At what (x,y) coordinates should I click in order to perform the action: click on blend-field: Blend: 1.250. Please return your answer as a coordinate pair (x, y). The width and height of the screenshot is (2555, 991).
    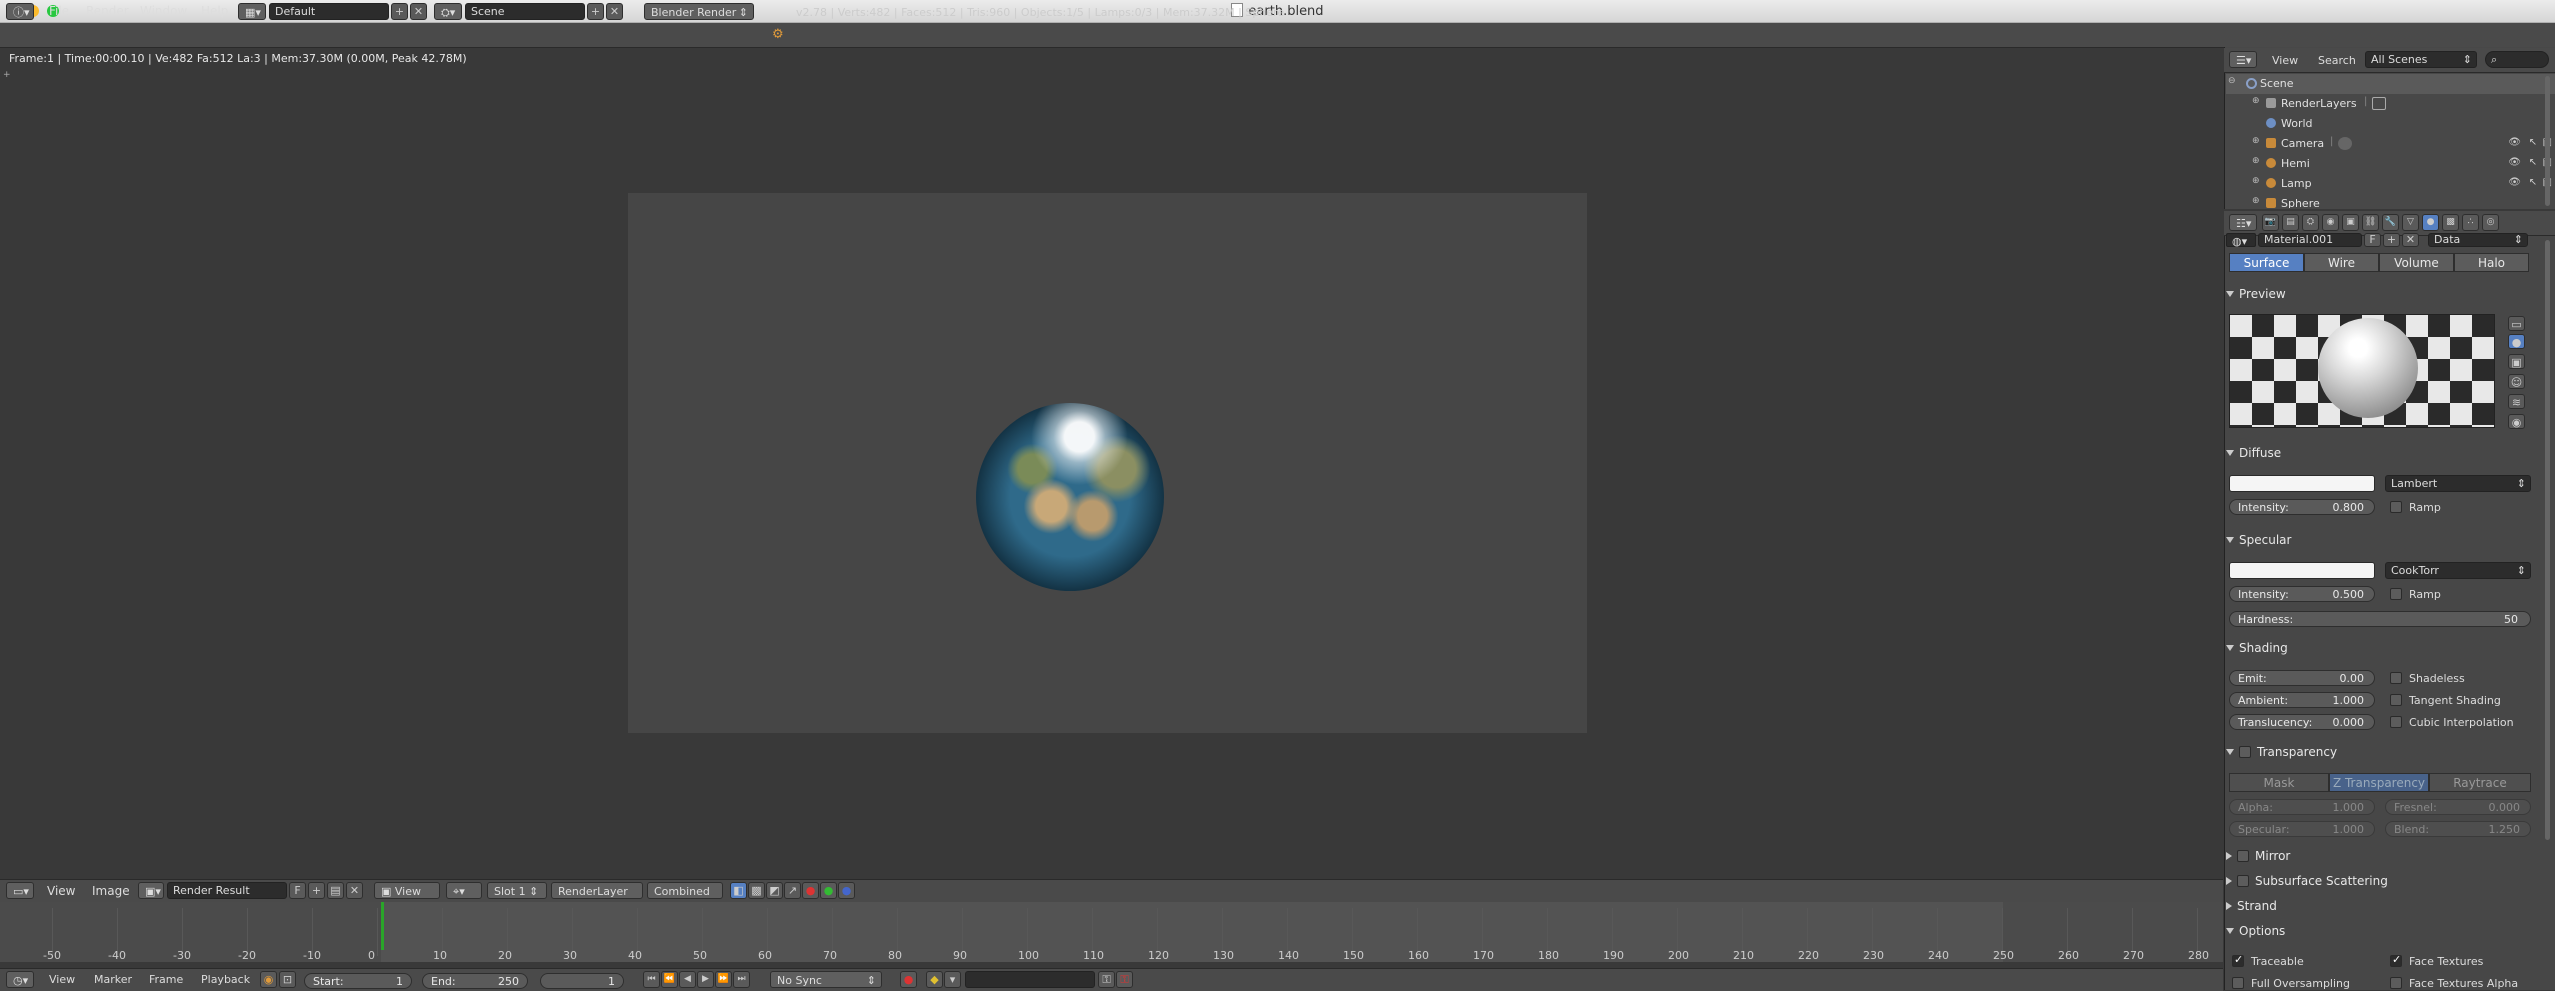
    Looking at the image, I should click on (2458, 829).